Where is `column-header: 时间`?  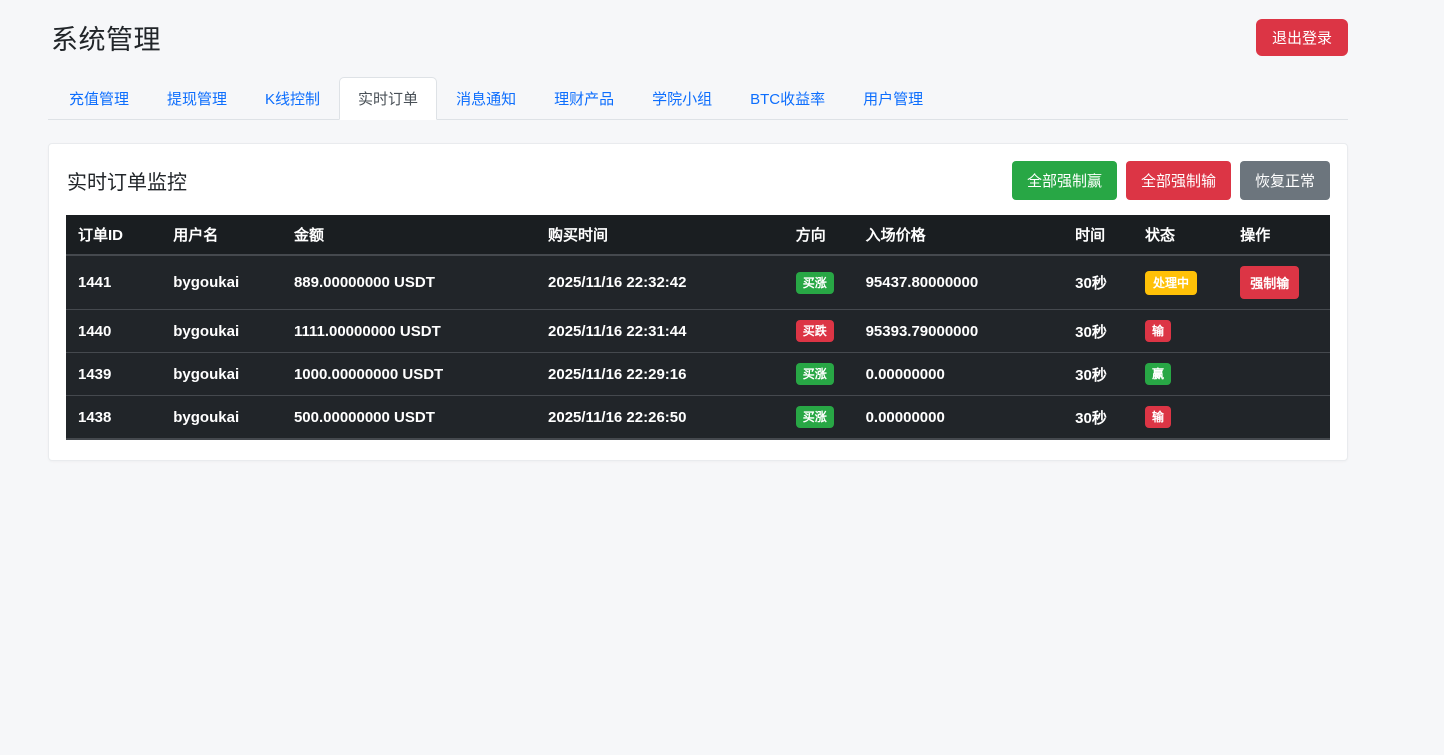 column-header: 时间 is located at coordinates (1098, 235).